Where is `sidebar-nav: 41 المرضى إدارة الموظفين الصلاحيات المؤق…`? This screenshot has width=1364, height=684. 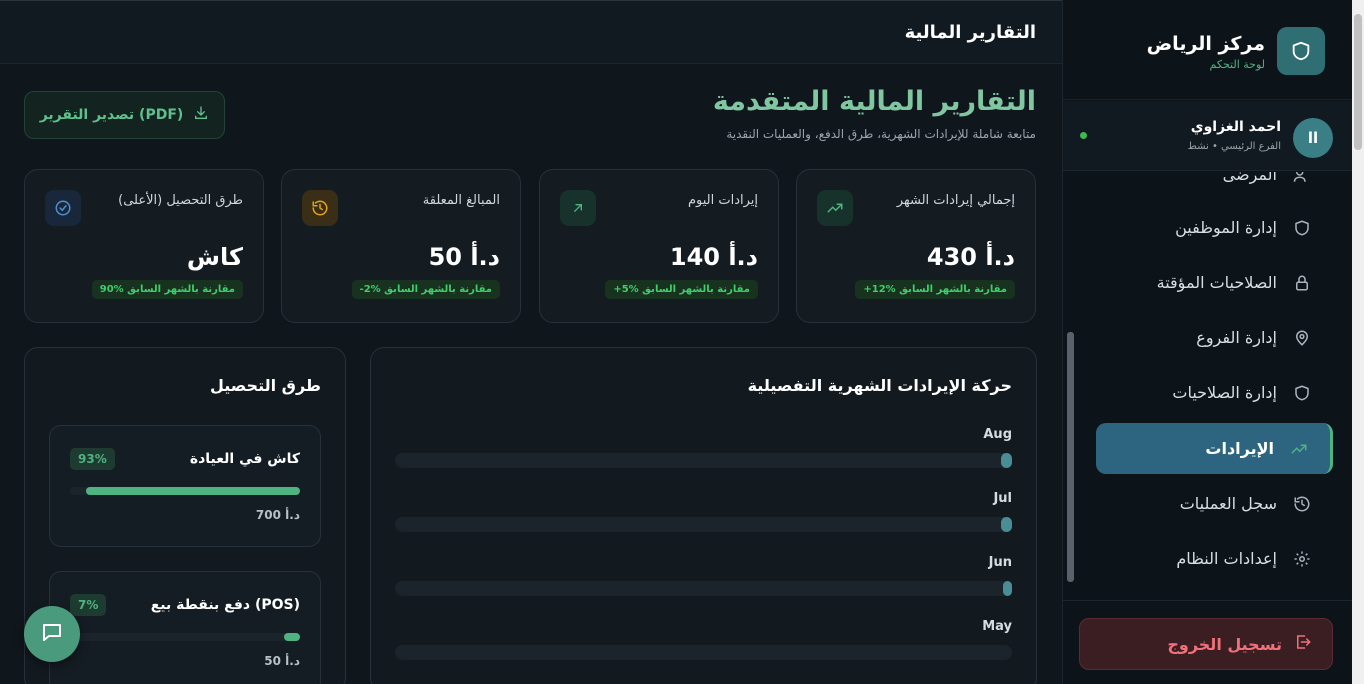 sidebar-nav: 41 المرضى إدارة الموظفين الصلاحيات المؤق… is located at coordinates (1207, 386).